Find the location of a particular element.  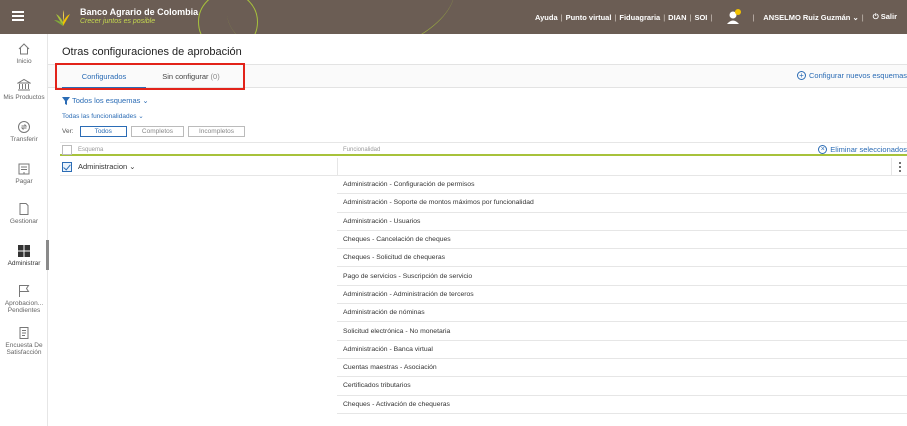

group-name-label: Administracion is located at coordinates (103, 166).